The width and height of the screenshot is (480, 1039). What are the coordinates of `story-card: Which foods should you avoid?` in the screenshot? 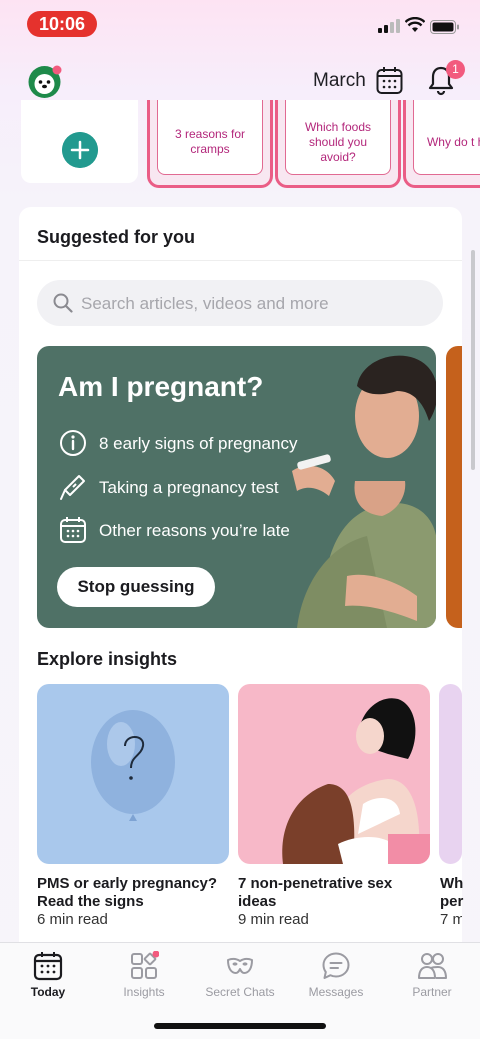 It's located at (338, 144).